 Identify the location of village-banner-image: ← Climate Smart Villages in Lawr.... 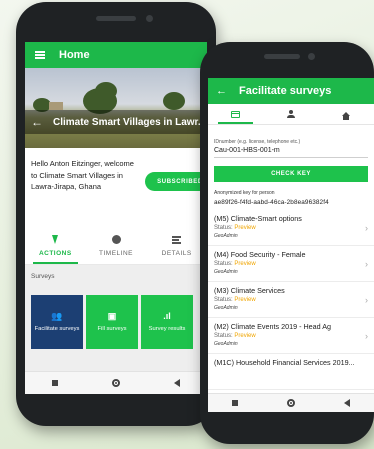
(116, 108).